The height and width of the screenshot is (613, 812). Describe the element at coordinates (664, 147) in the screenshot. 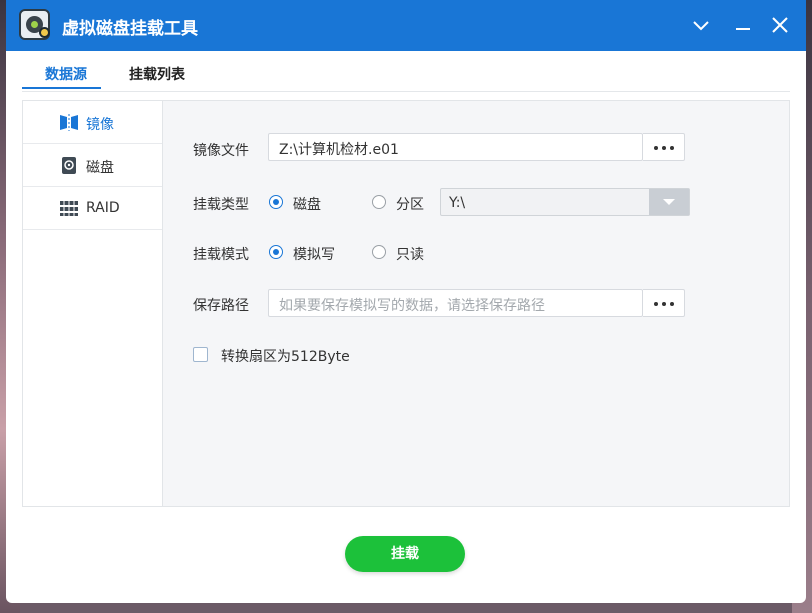

I see `image-file-browse-button` at that location.